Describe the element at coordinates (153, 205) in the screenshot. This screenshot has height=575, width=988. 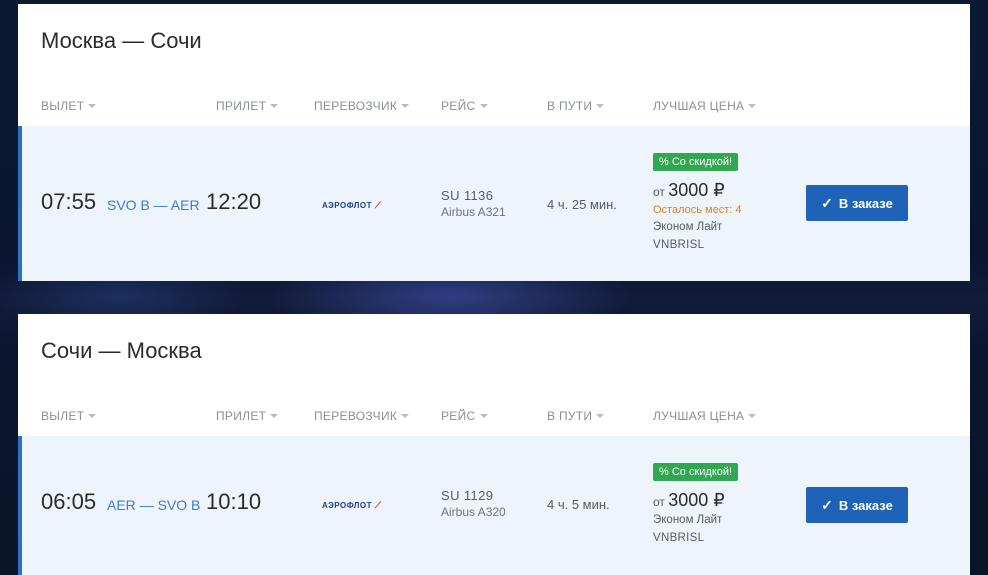
I see `route-airports: SVO B — AER` at that location.